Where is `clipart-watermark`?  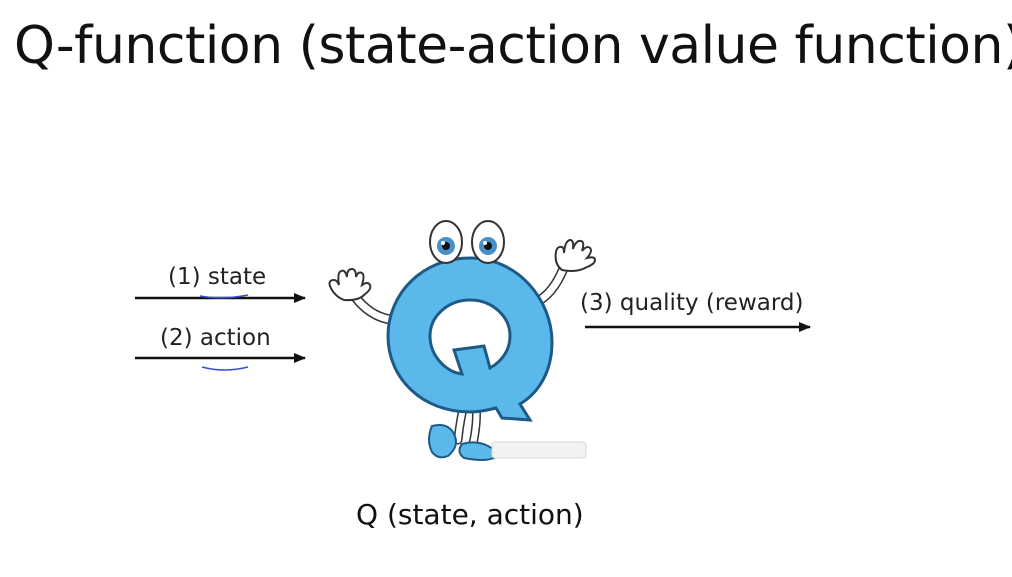 clipart-watermark is located at coordinates (539, 450).